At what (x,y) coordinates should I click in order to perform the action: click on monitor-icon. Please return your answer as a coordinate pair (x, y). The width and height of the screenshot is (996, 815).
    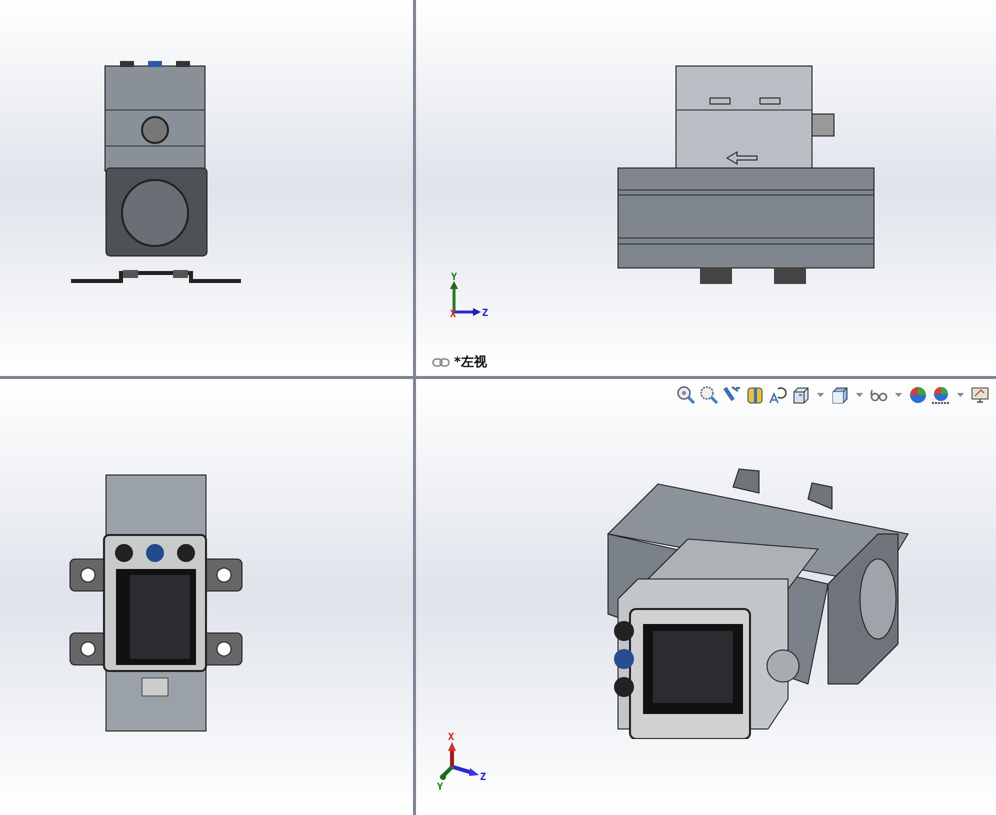
    Looking at the image, I should click on (980, 395).